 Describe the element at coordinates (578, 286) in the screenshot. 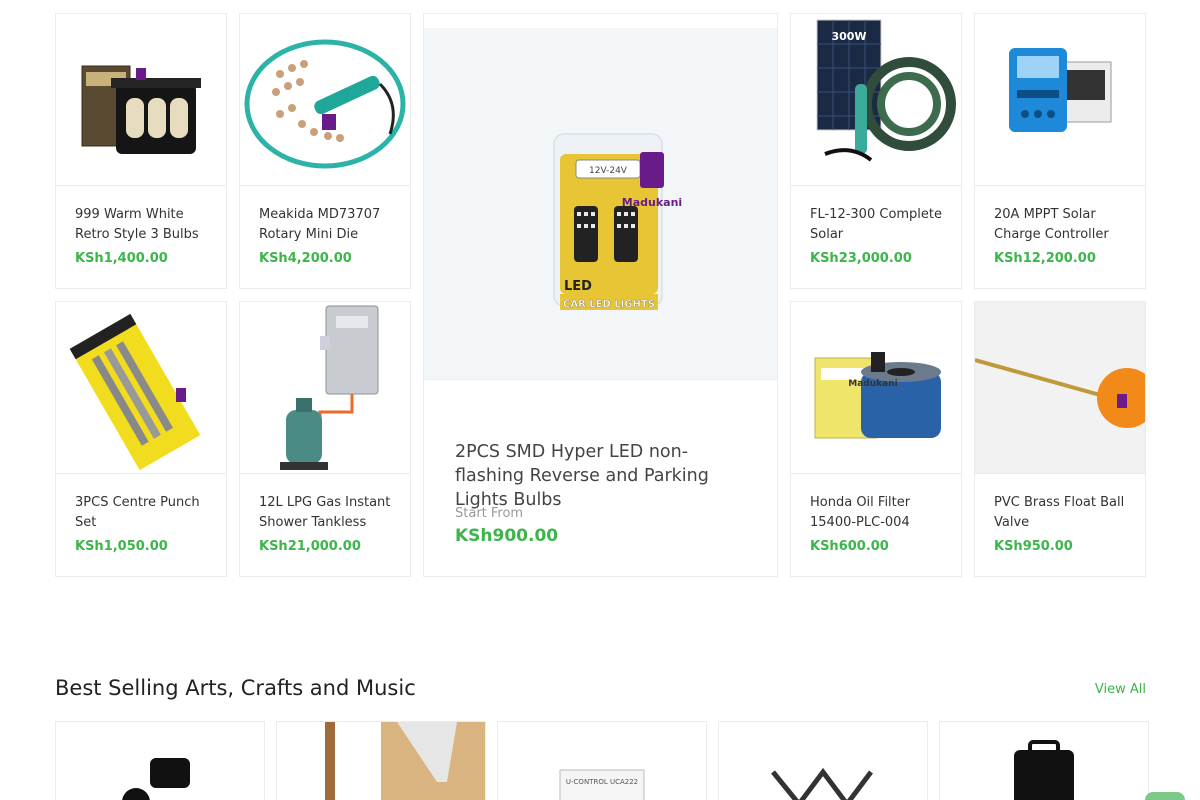

I see `package-brand: LED` at that location.